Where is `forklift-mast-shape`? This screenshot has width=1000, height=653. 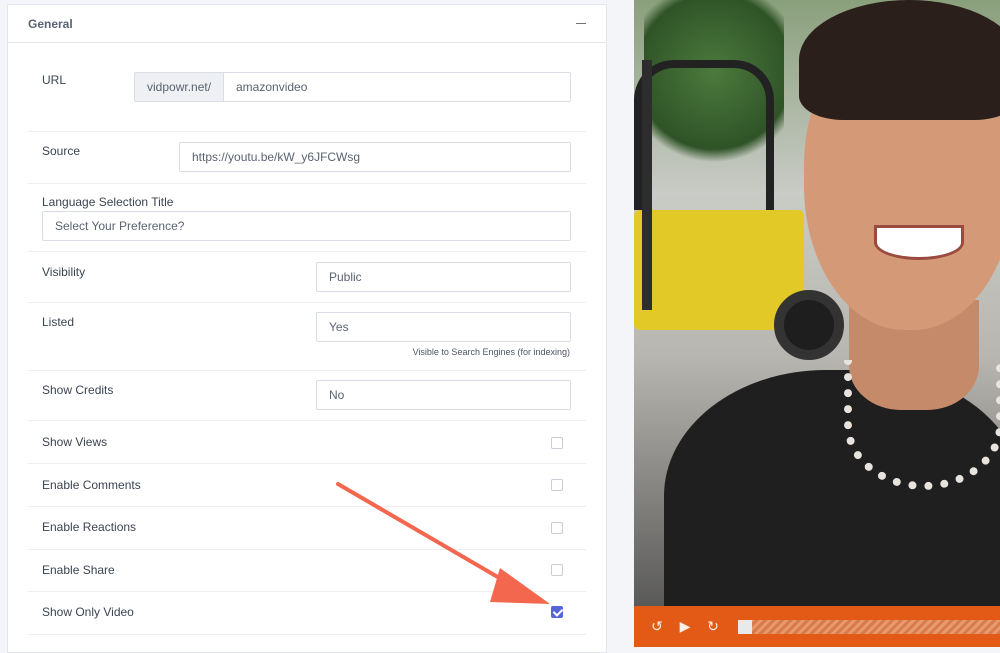
forklift-mast-shape is located at coordinates (647, 185).